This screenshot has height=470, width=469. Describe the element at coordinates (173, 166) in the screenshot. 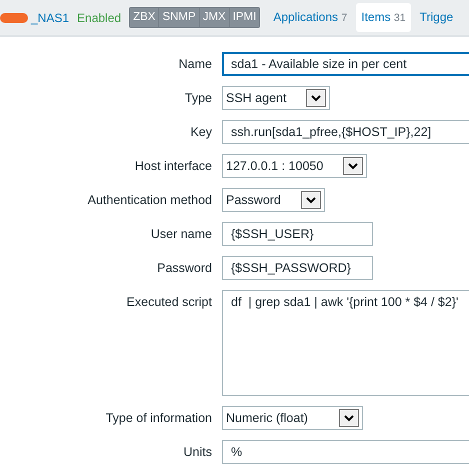

I see `field-label: Host interface` at that location.